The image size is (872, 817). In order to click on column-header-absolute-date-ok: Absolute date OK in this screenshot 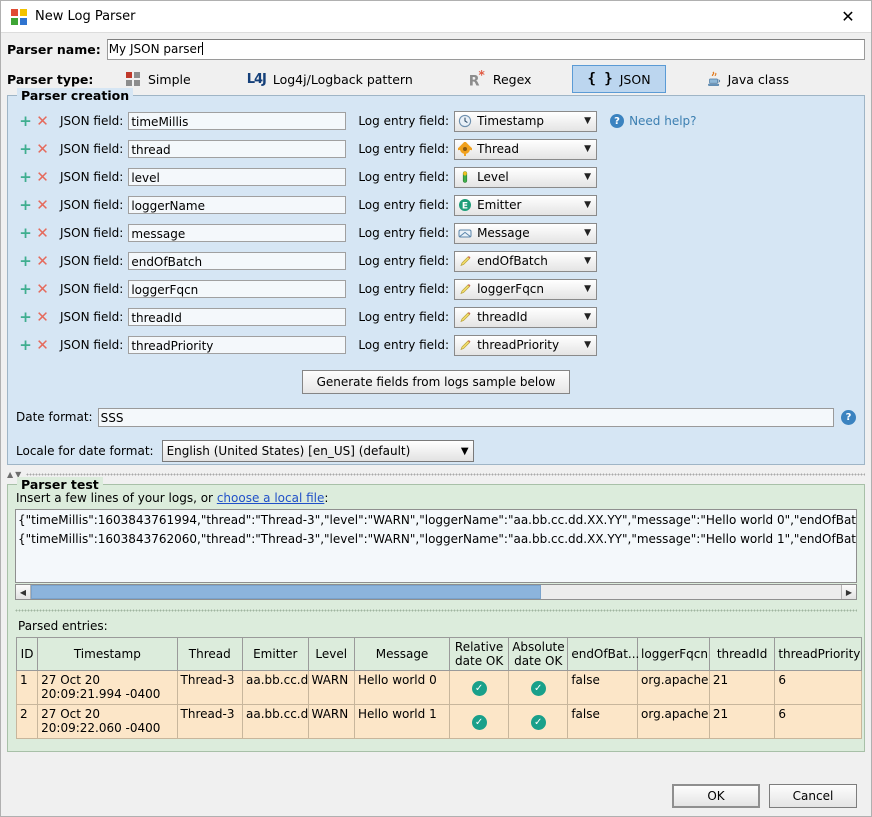, I will do `click(538, 654)`.